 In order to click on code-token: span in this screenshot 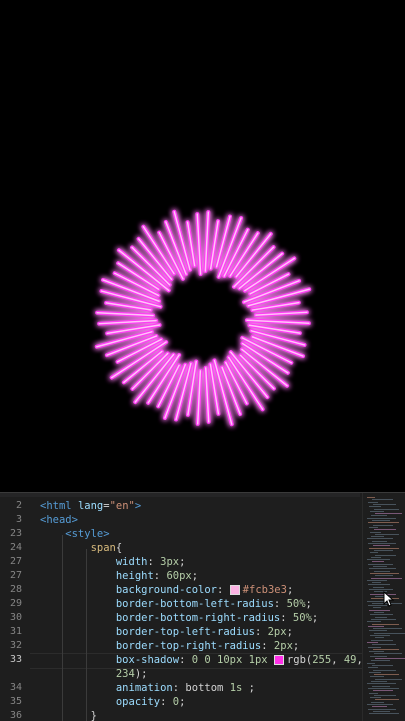, I will do `click(78, 548)`.